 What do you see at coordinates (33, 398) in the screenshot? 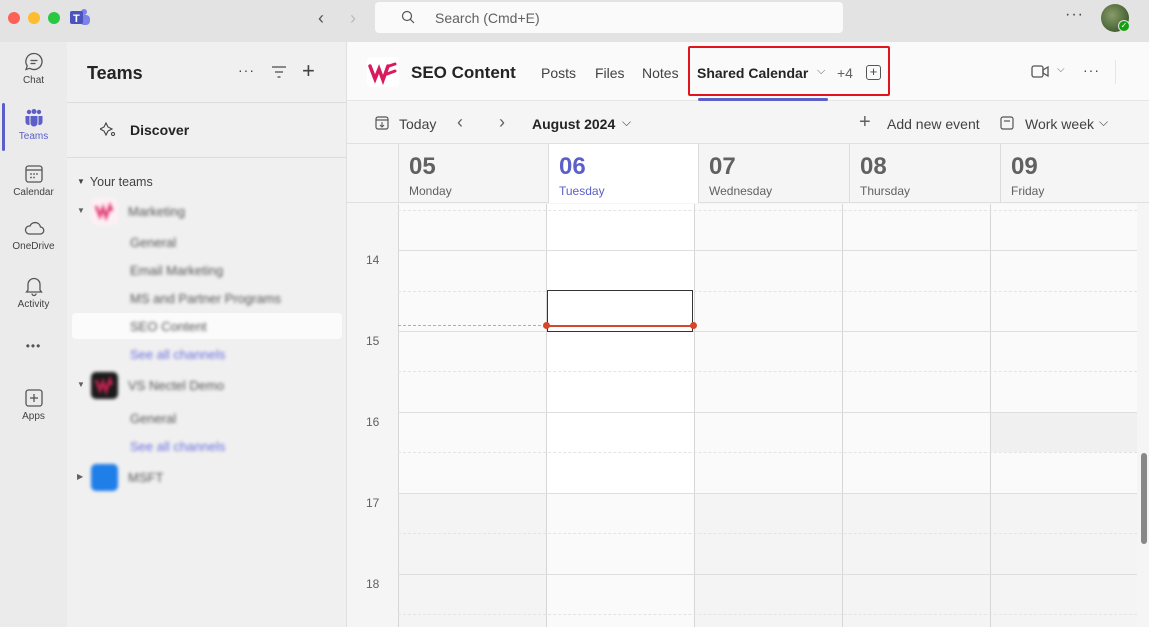
I see `apps-icon` at bounding box center [33, 398].